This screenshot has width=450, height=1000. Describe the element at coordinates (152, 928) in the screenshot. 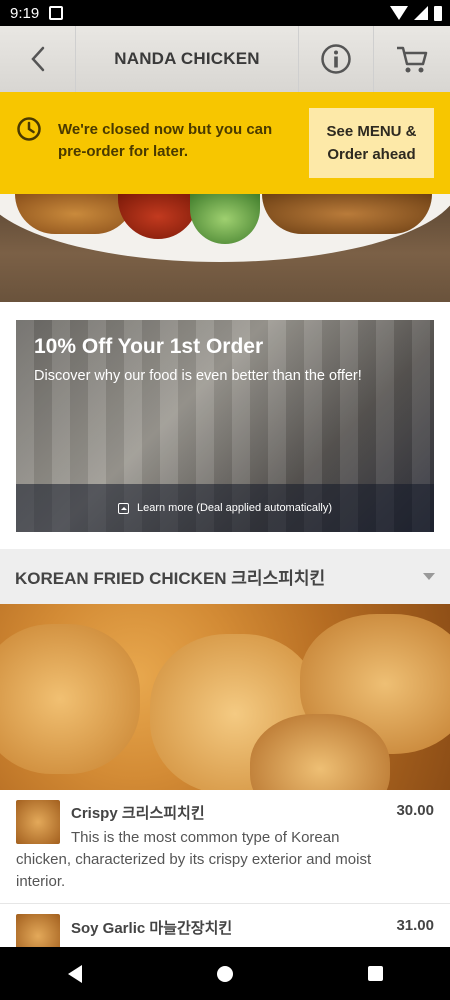

I see `menu-item-name: Soy Garlic 마늘간장치킨` at that location.